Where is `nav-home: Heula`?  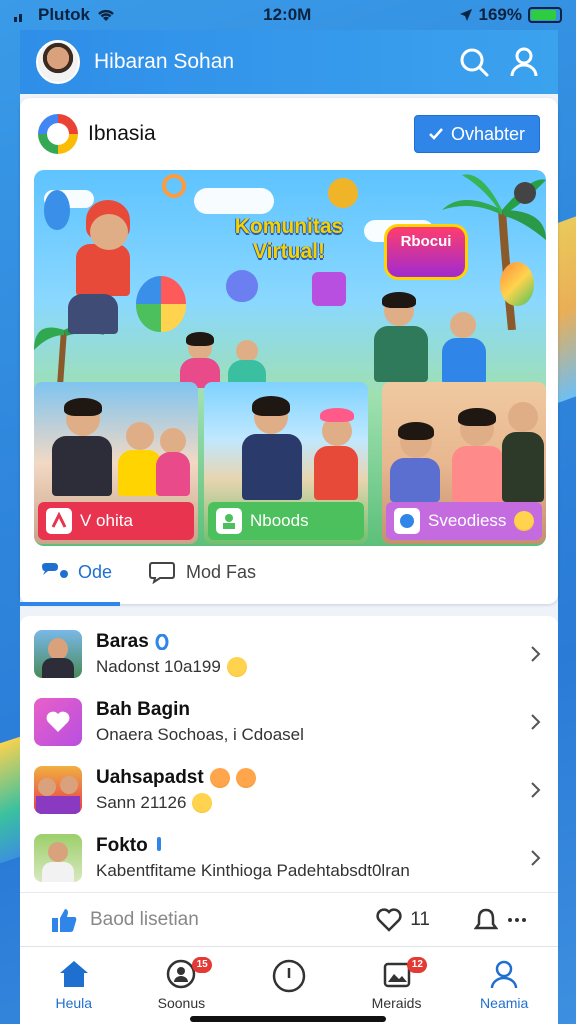 nav-home: Heula is located at coordinates (74, 985).